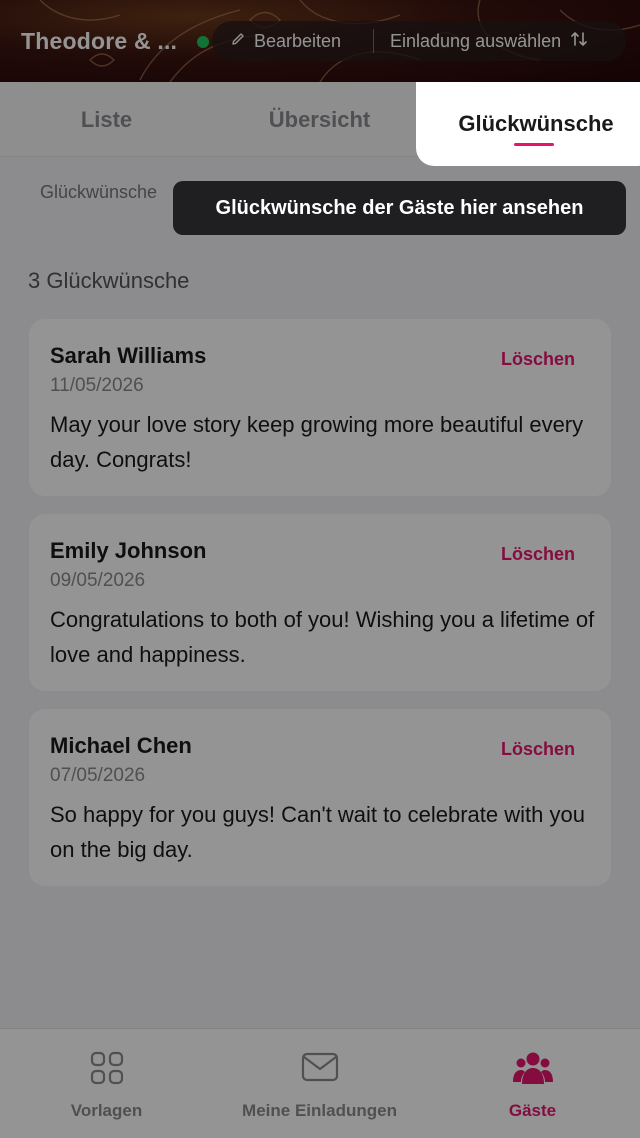 The width and height of the screenshot is (640, 1138). What do you see at coordinates (399, 208) in the screenshot?
I see `onboarding-tooltip: Glückwünsche der Gäste hier ansehen` at bounding box center [399, 208].